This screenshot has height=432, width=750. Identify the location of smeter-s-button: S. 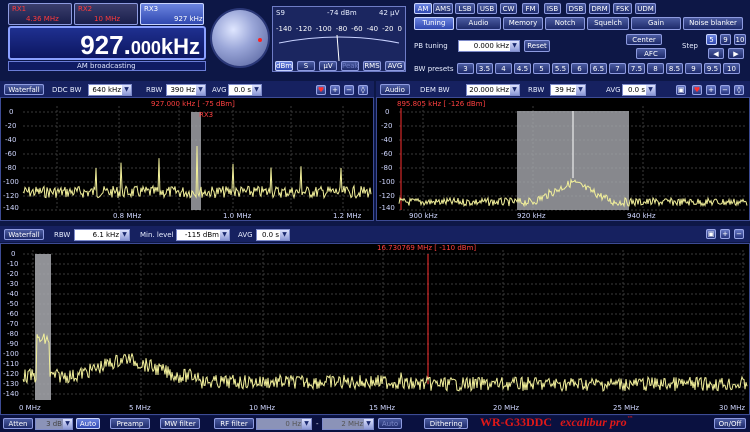
(306, 66).